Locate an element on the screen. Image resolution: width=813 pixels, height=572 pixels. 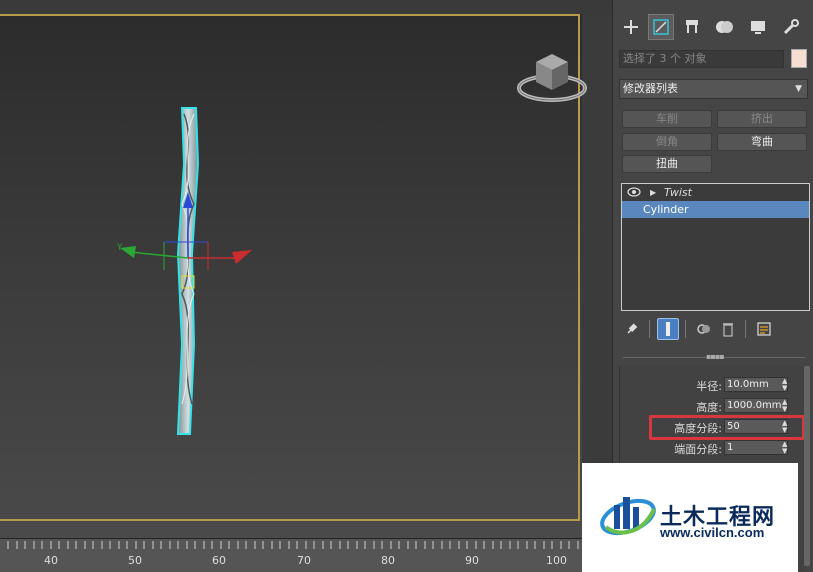
pin-icon is located at coordinates (632, 328).